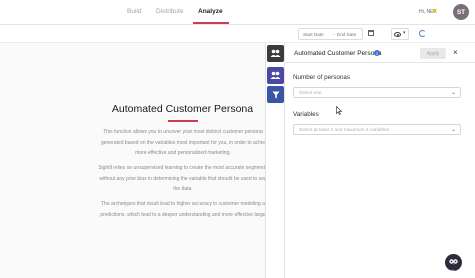  I want to click on segments-tool-button, so click(275, 75).